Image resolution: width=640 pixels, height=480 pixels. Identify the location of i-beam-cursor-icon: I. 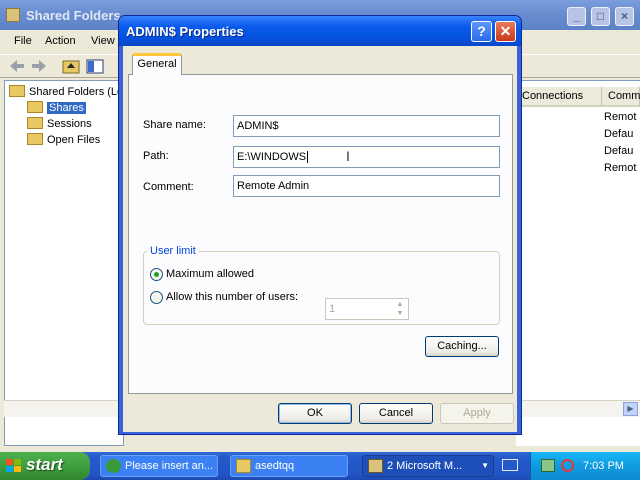
(348, 156).